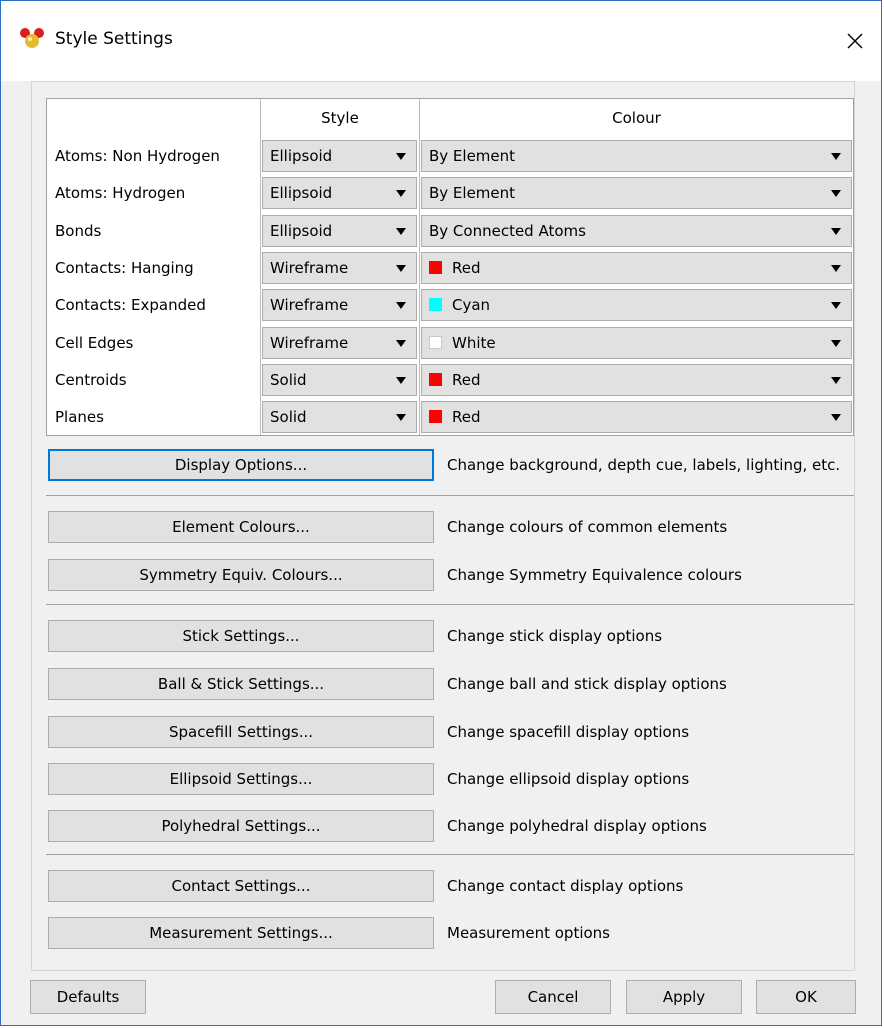 The image size is (884, 1028). I want to click on column-header-style: Style, so click(340, 118).